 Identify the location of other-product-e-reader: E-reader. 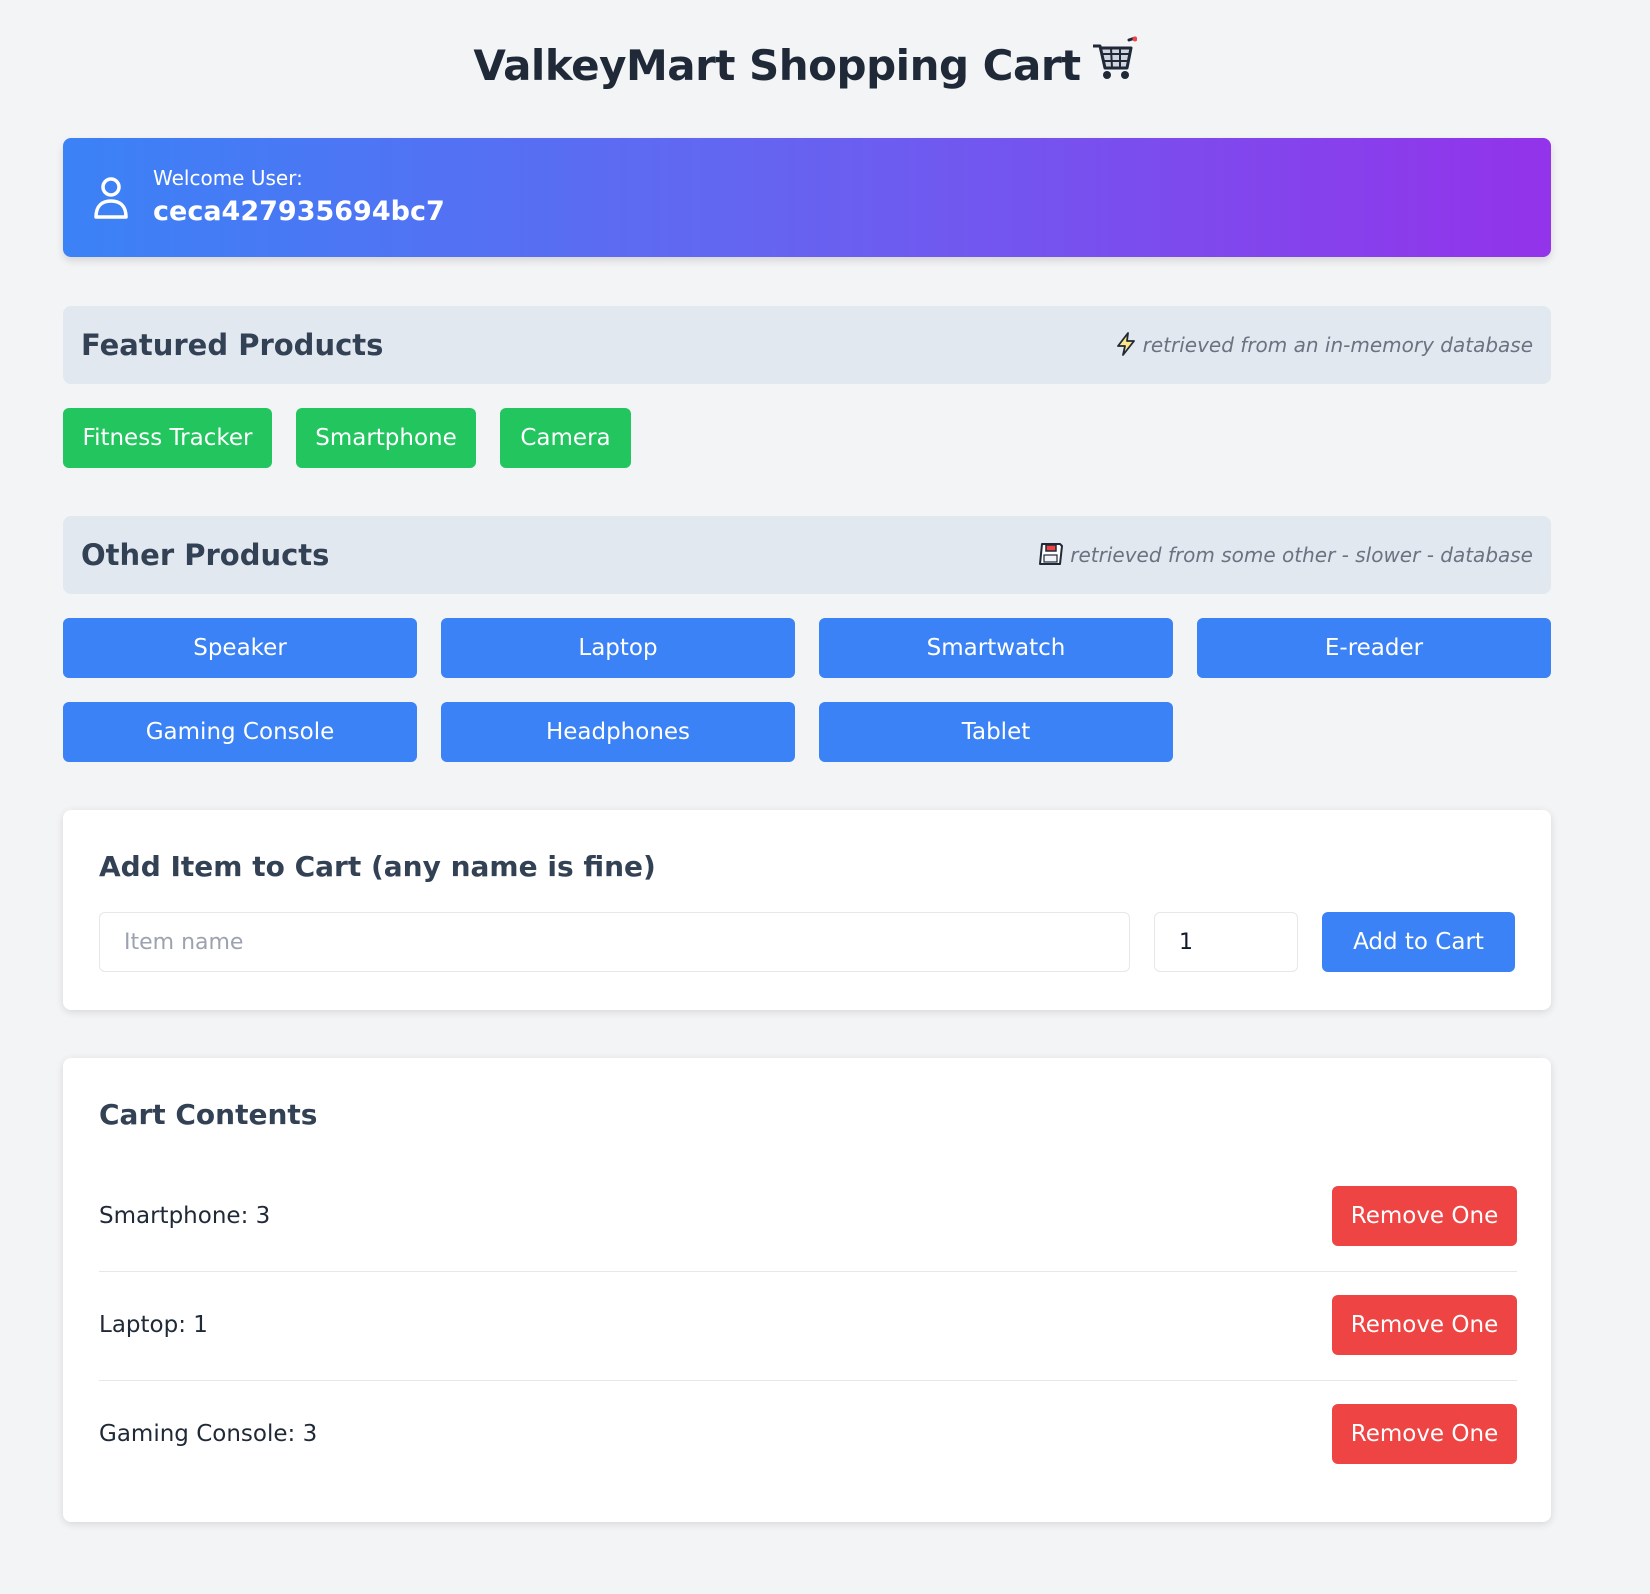
(1374, 648).